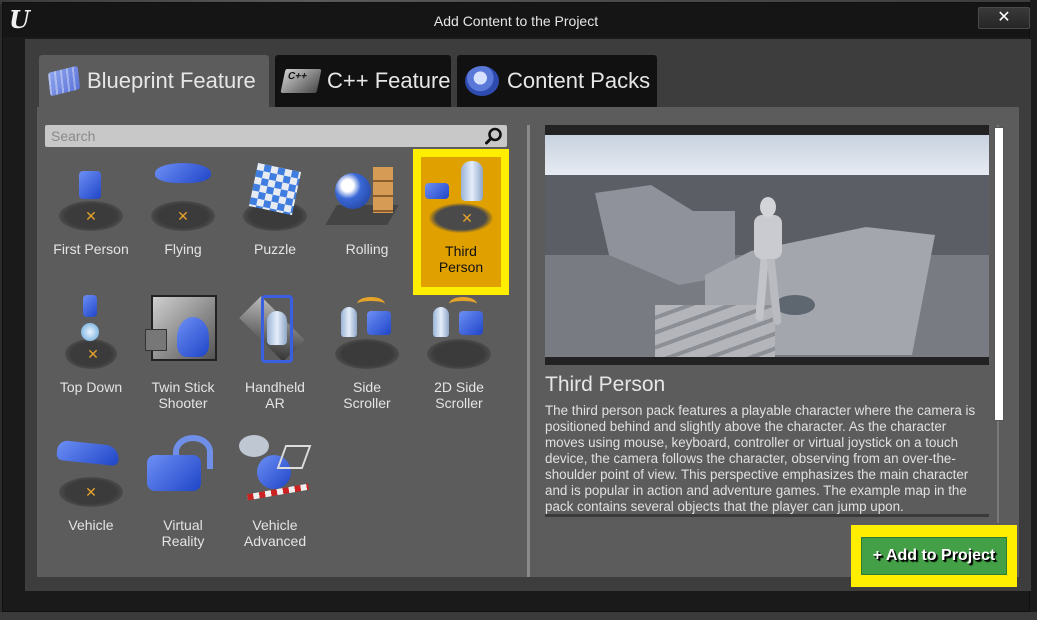  I want to click on template-third-person: ✕ Third Person, so click(461, 222).